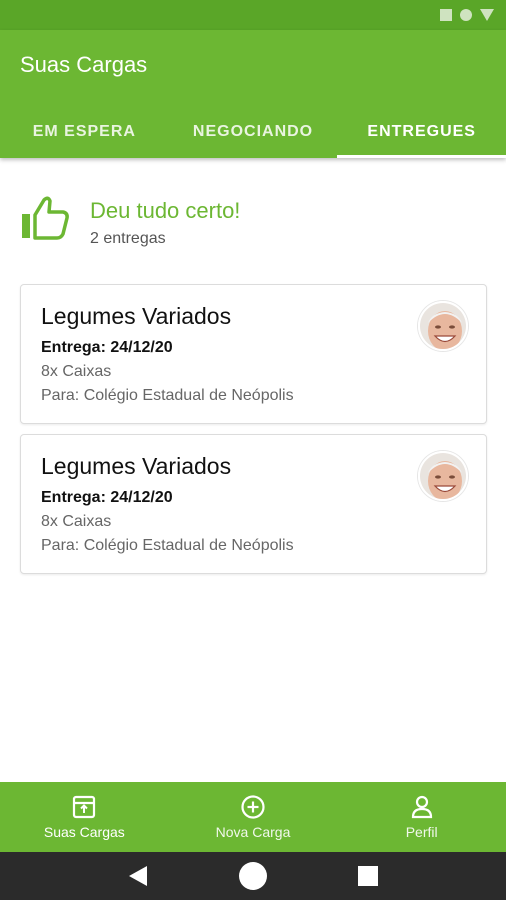  I want to click on home-button, so click(253, 876).